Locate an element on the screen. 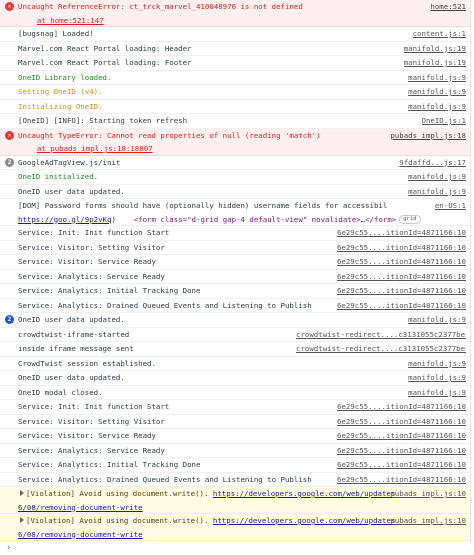  source-link: pubads_impl.js:18 is located at coordinates (428, 136).